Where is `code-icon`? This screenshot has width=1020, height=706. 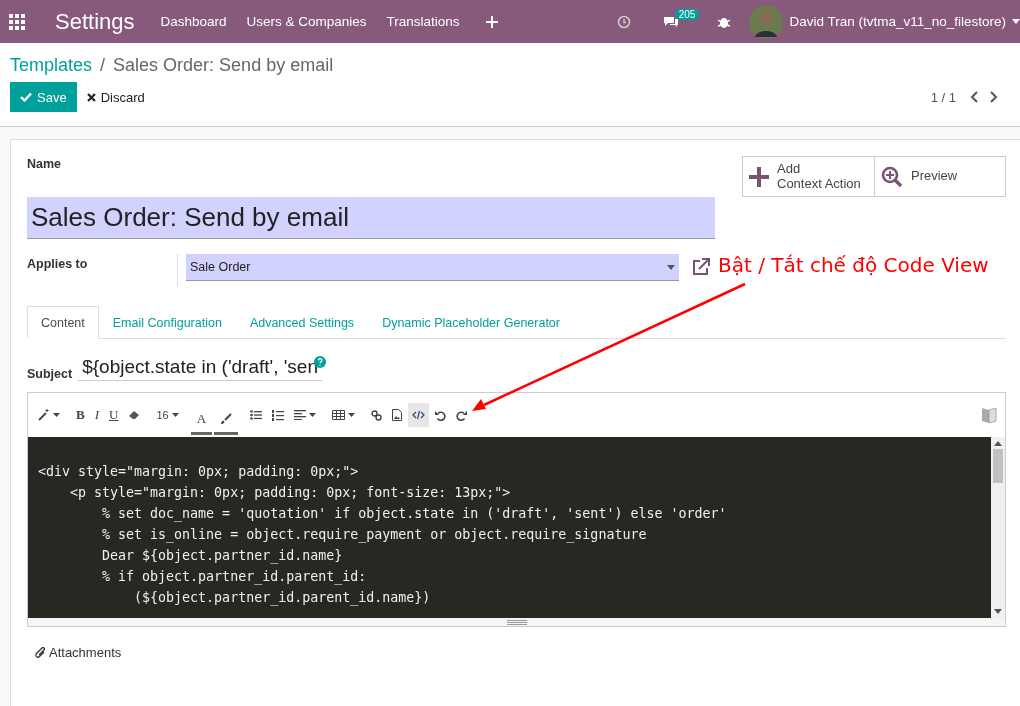
code-icon is located at coordinates (419, 415).